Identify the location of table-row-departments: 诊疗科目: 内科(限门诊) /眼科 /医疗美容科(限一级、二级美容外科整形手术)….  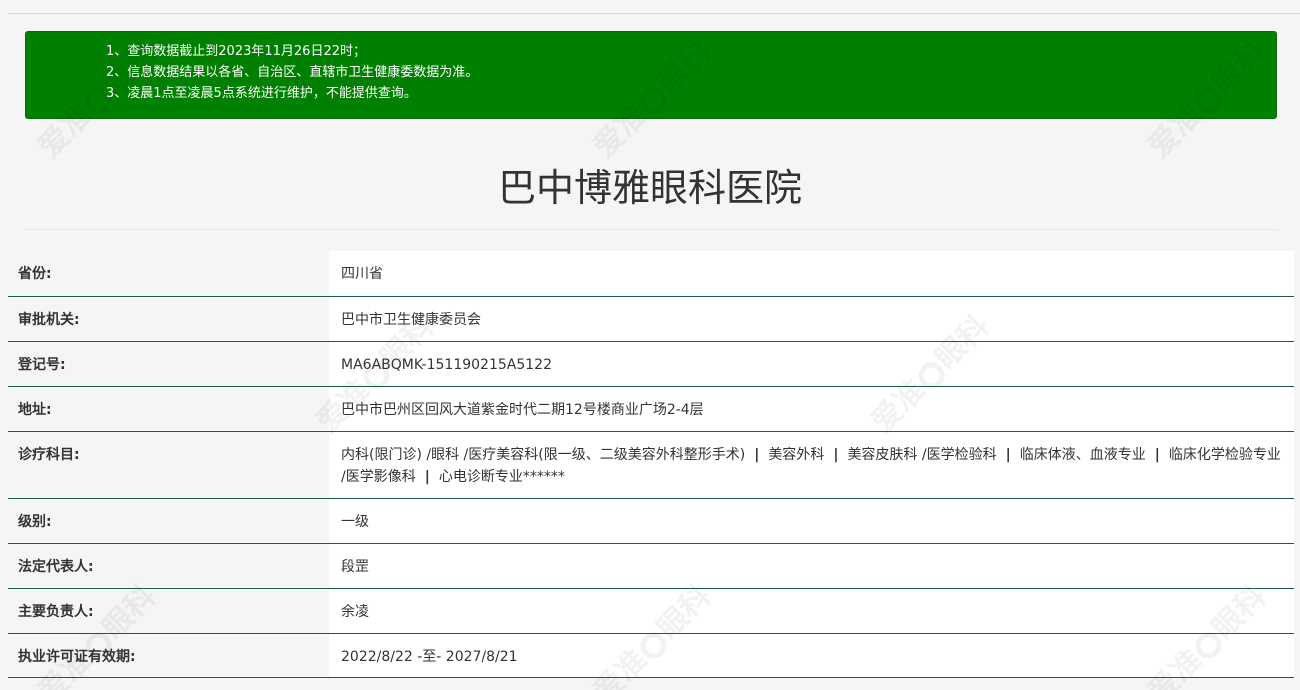
(651, 465).